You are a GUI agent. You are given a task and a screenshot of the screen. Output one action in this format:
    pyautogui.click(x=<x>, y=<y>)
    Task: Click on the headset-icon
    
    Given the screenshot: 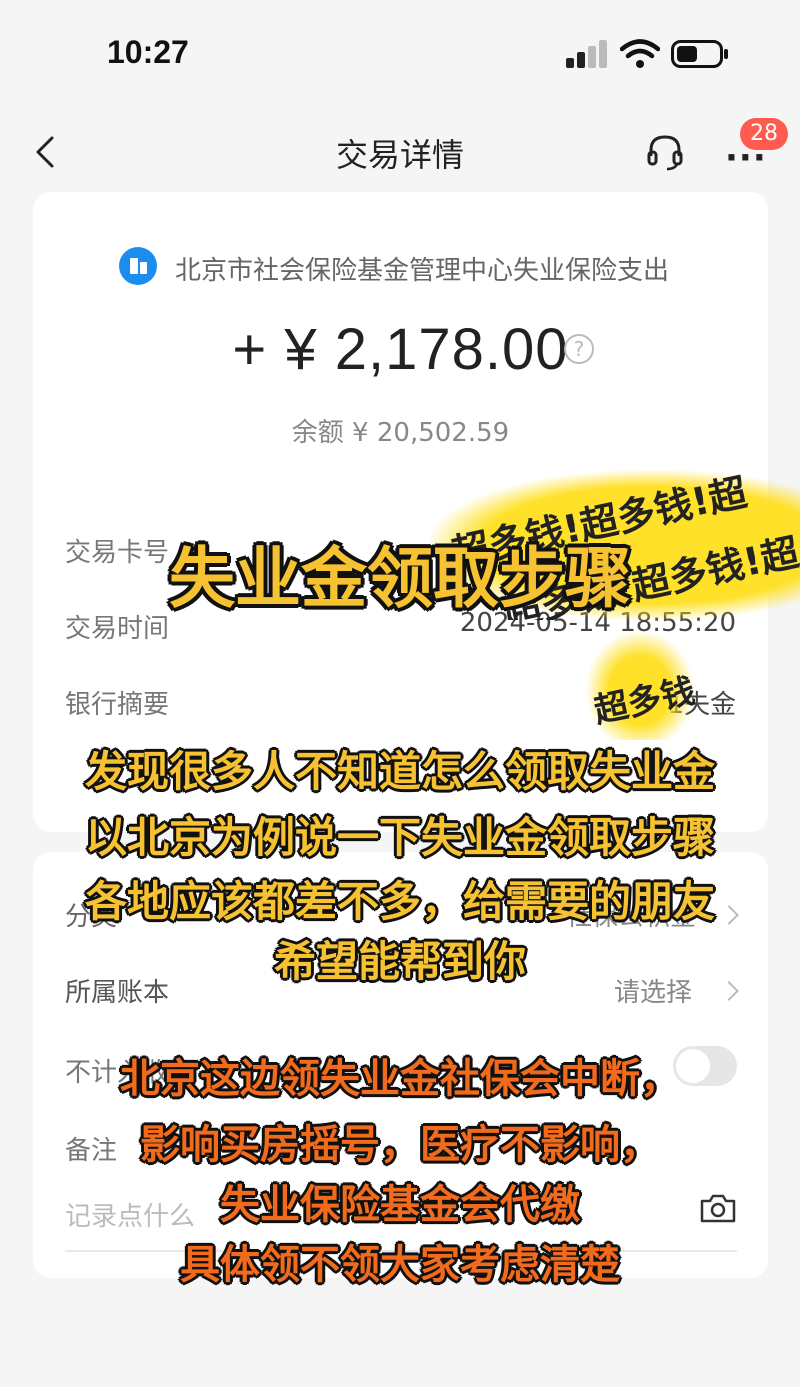 What is the action you would take?
    pyautogui.click(x=665, y=152)
    